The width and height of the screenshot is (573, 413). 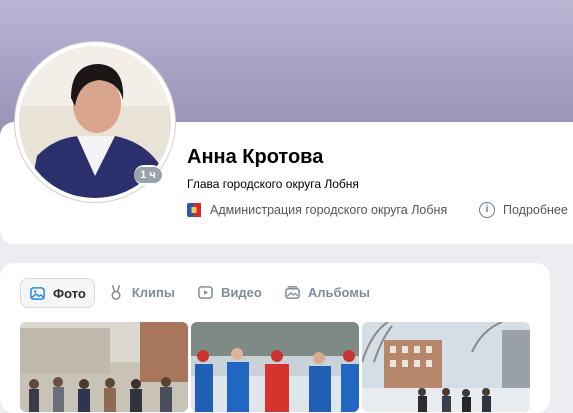 What do you see at coordinates (292, 292) in the screenshot?
I see `albums-icon` at bounding box center [292, 292].